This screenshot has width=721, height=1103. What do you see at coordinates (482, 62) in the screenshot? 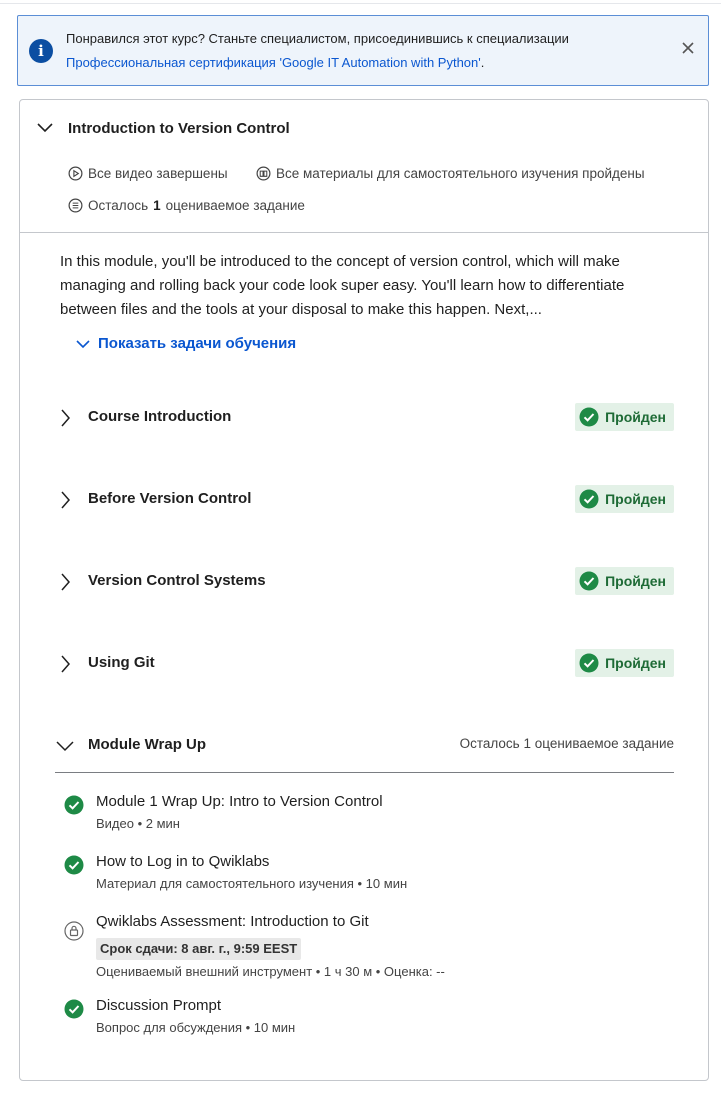
I see `banner-link-suffix: .` at bounding box center [482, 62].